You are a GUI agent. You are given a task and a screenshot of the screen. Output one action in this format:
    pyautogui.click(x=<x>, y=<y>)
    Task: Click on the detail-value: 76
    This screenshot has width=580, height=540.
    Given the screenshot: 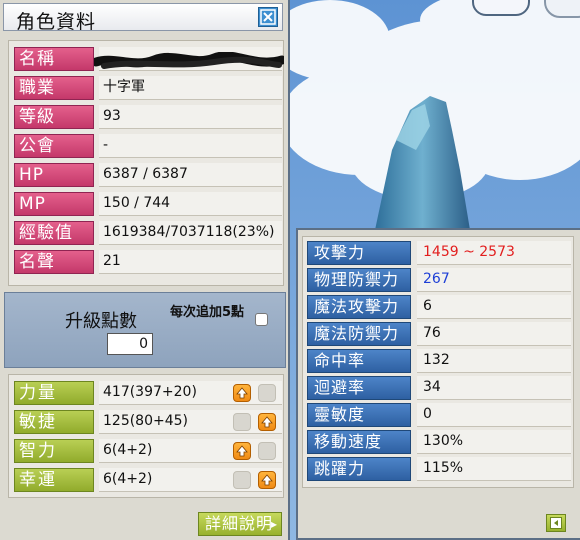 What is the action you would take?
    pyautogui.click(x=494, y=334)
    